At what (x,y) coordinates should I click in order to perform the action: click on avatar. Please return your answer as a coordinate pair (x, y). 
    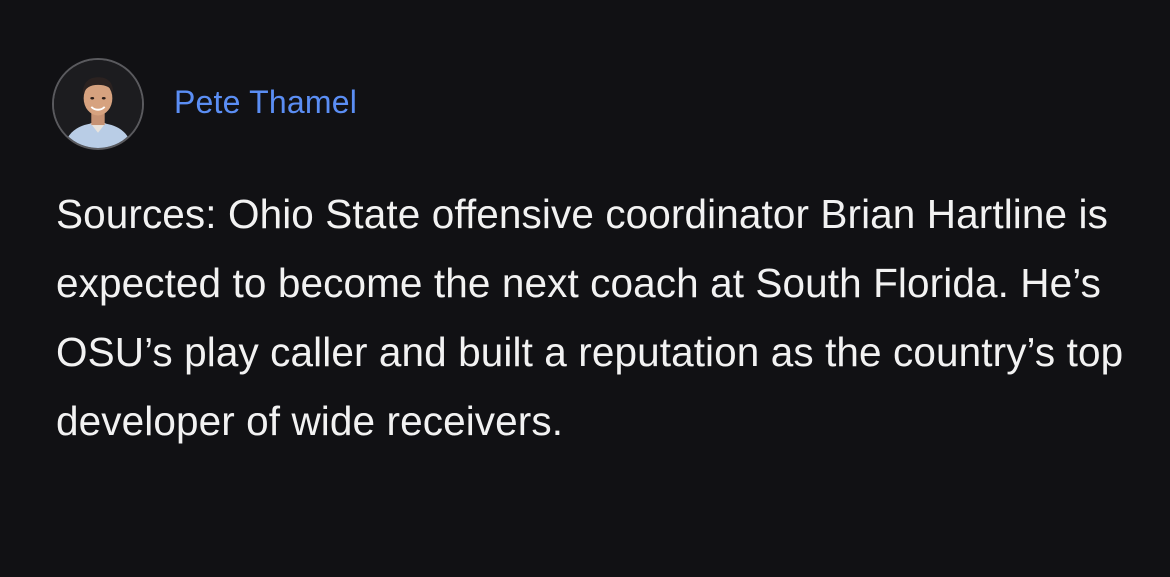
    Looking at the image, I should click on (98, 104).